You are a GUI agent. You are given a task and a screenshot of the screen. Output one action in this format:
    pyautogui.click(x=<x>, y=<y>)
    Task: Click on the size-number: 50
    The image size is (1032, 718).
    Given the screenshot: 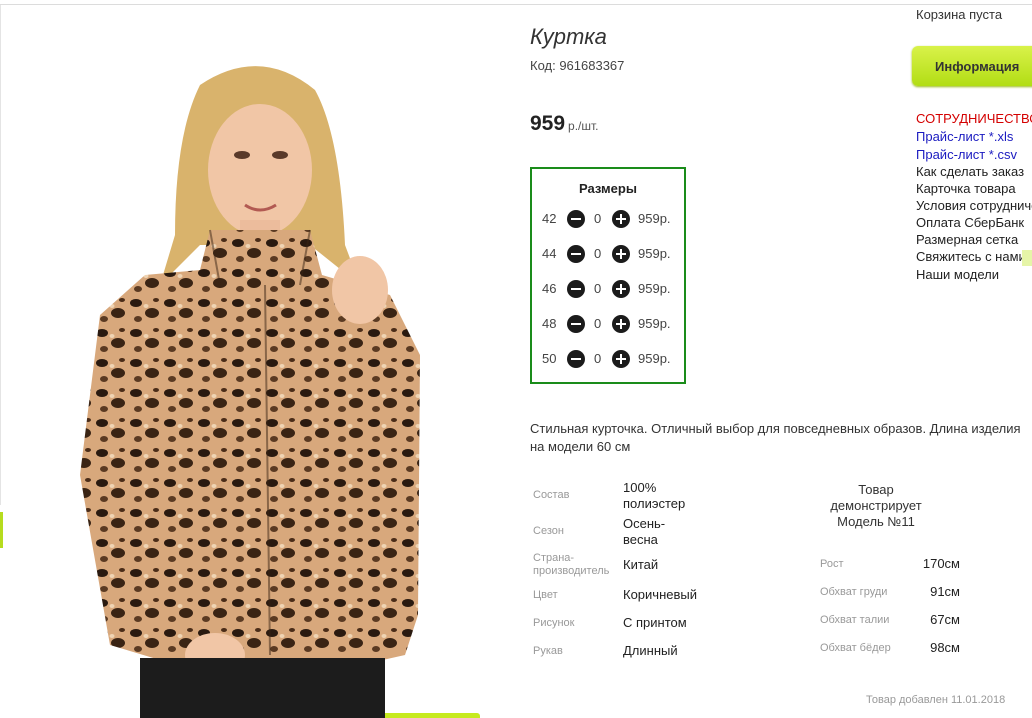 What is the action you would take?
    pyautogui.click(x=549, y=358)
    